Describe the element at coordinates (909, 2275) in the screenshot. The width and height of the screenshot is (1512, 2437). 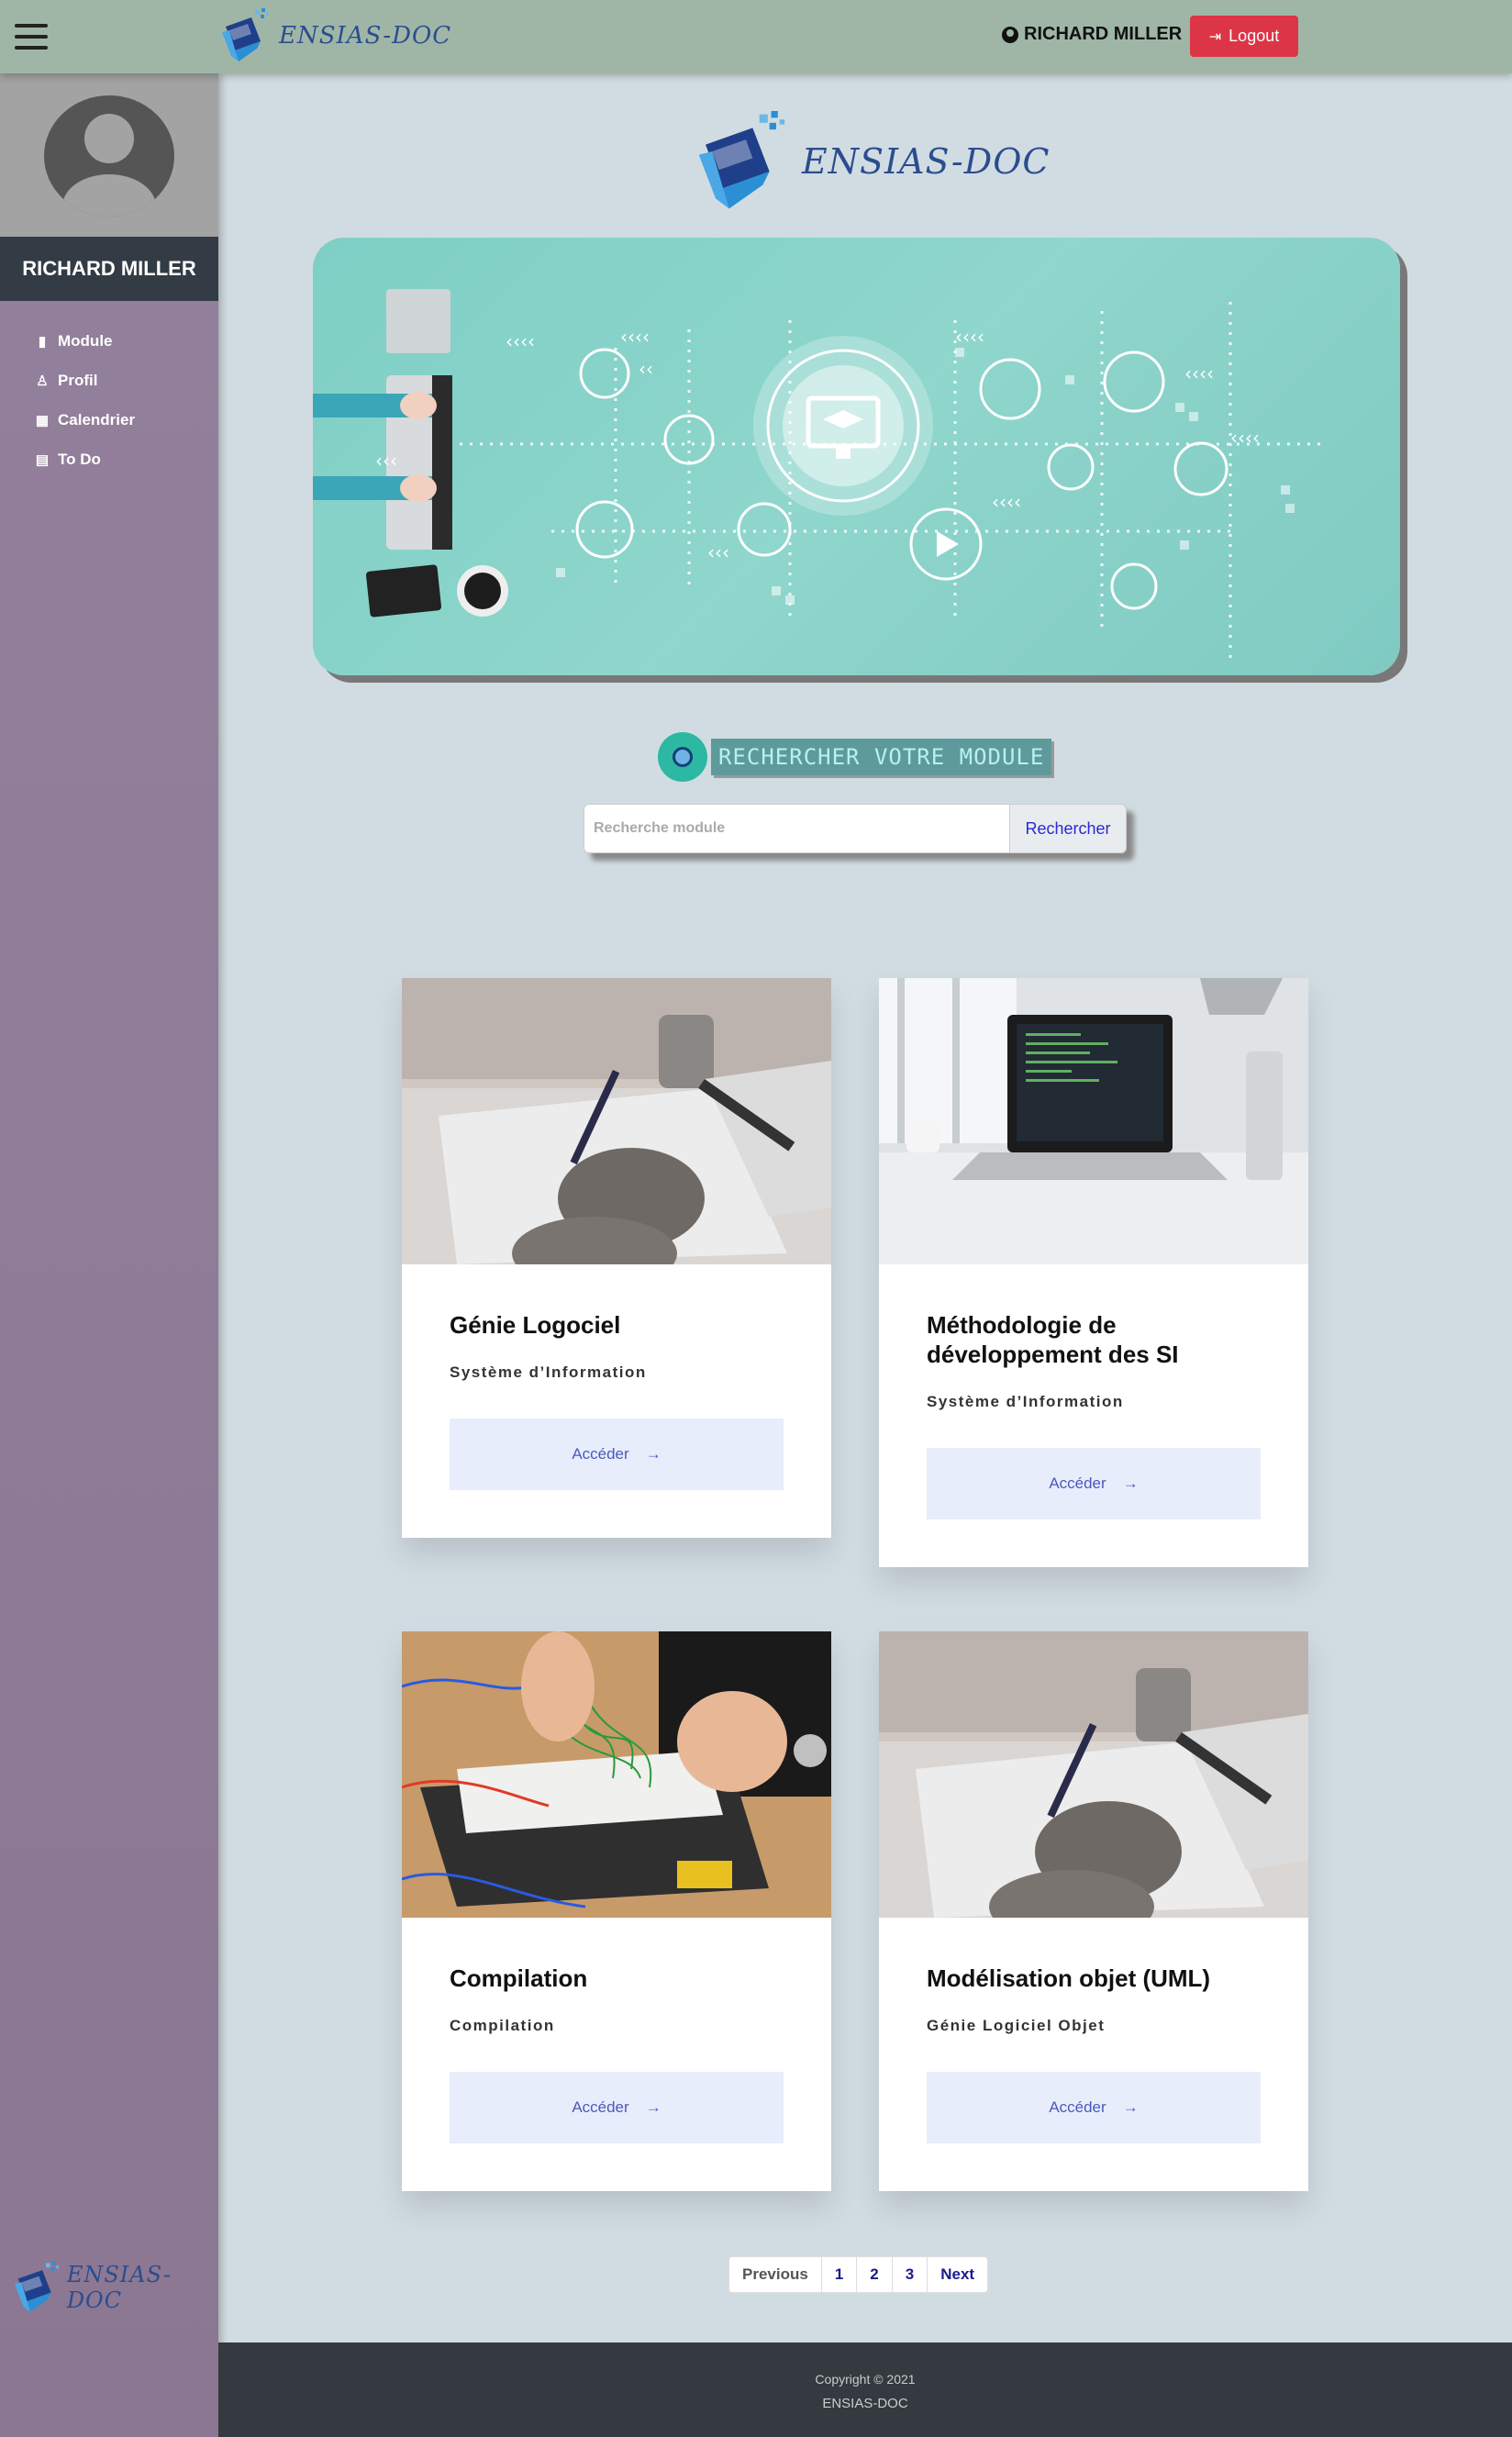
I see `pagination-page-3: 3` at that location.